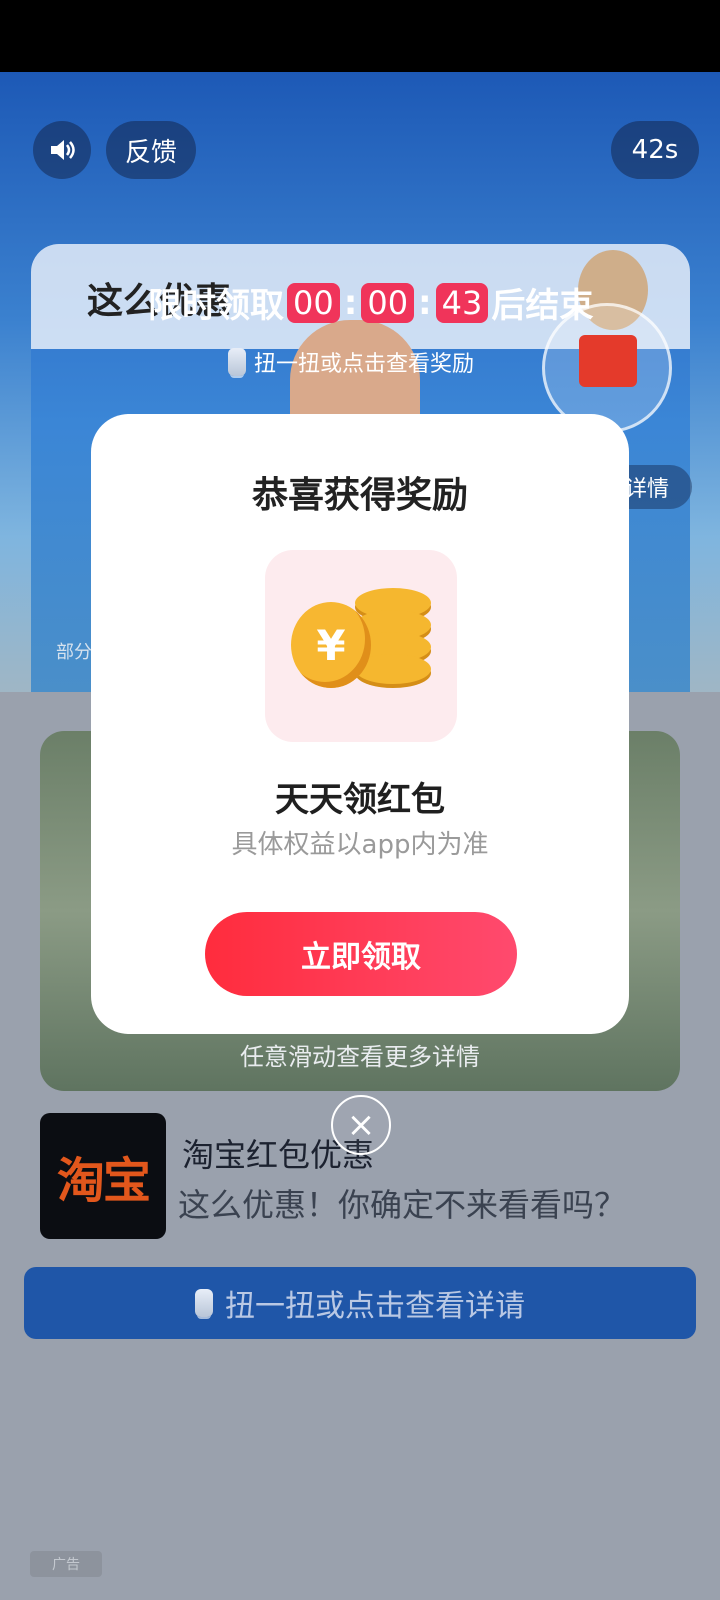 This screenshot has height=1600, width=720. I want to click on countdown-seconds: 43, so click(462, 302).